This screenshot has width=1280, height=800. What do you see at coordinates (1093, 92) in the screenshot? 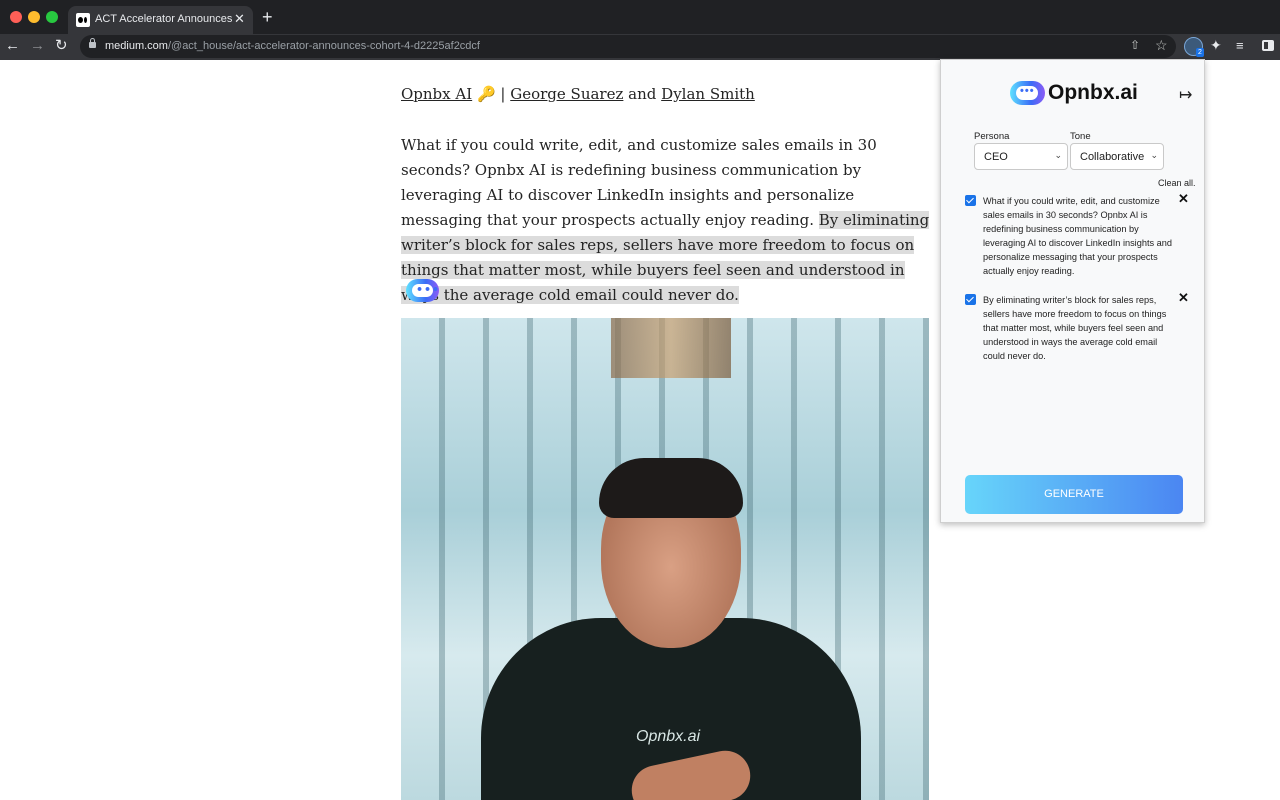
I see `brand-name: Opnbx.ai` at bounding box center [1093, 92].